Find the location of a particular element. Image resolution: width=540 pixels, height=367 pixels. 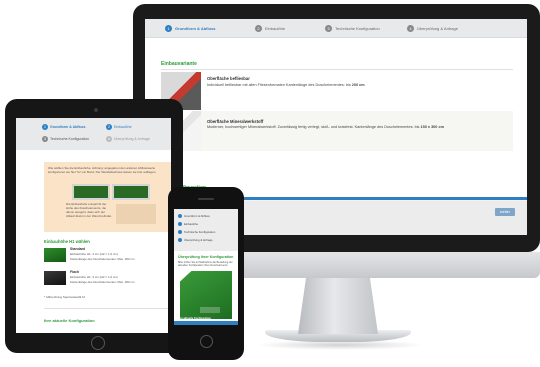

tablet-step-4: 4 Überprüfung & Anfrage is located at coordinates (128, 139).